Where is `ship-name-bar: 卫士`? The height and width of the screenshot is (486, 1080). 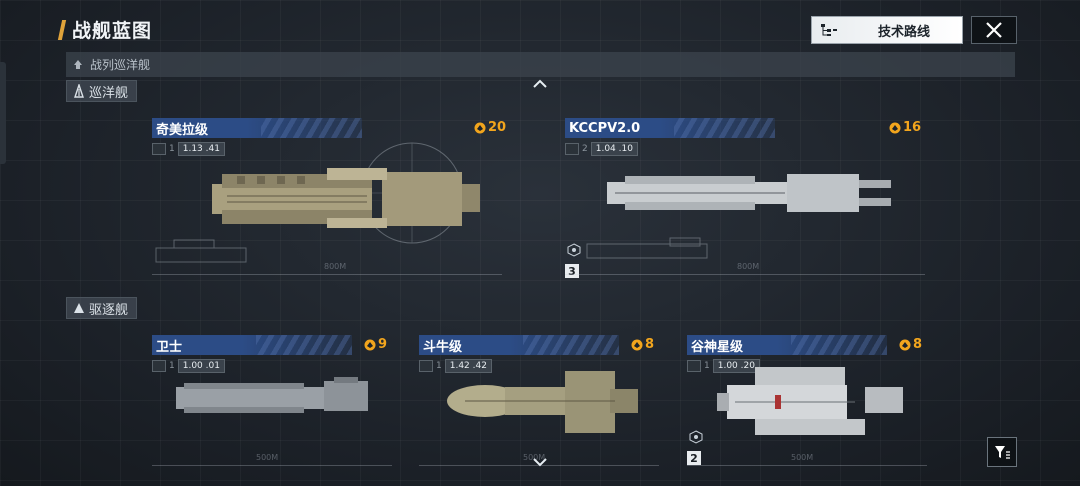
ship-name-bar: 卫士 is located at coordinates (252, 345).